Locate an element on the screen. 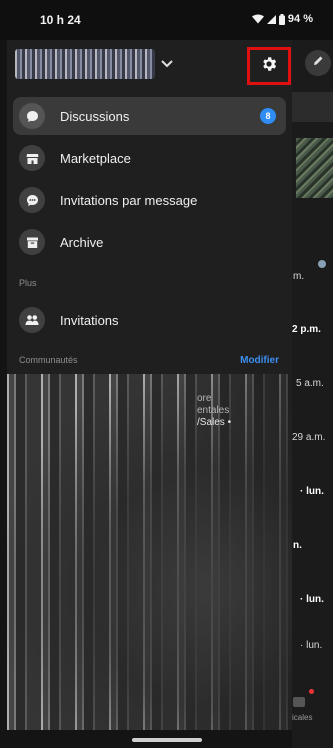  menu-item-invitations: Invitations is located at coordinates (149, 320).